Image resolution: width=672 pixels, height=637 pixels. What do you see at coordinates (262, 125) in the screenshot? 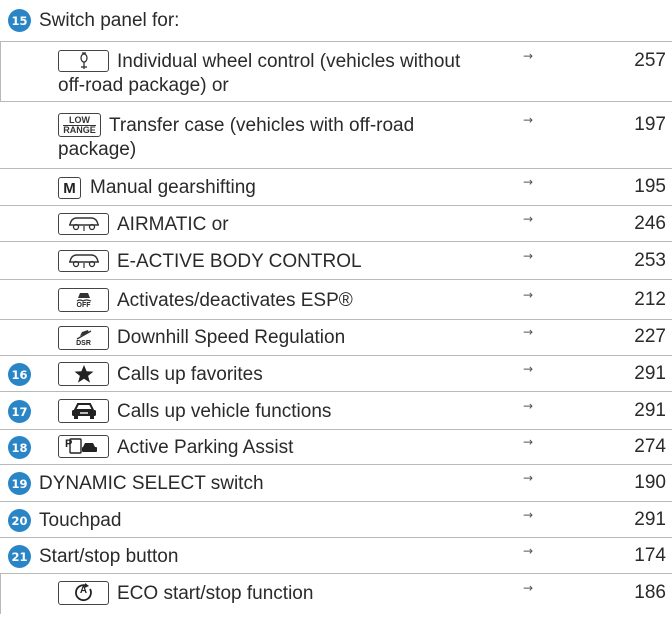
I see `row-text: Transfer case (vehicles with off-road` at bounding box center [262, 125].